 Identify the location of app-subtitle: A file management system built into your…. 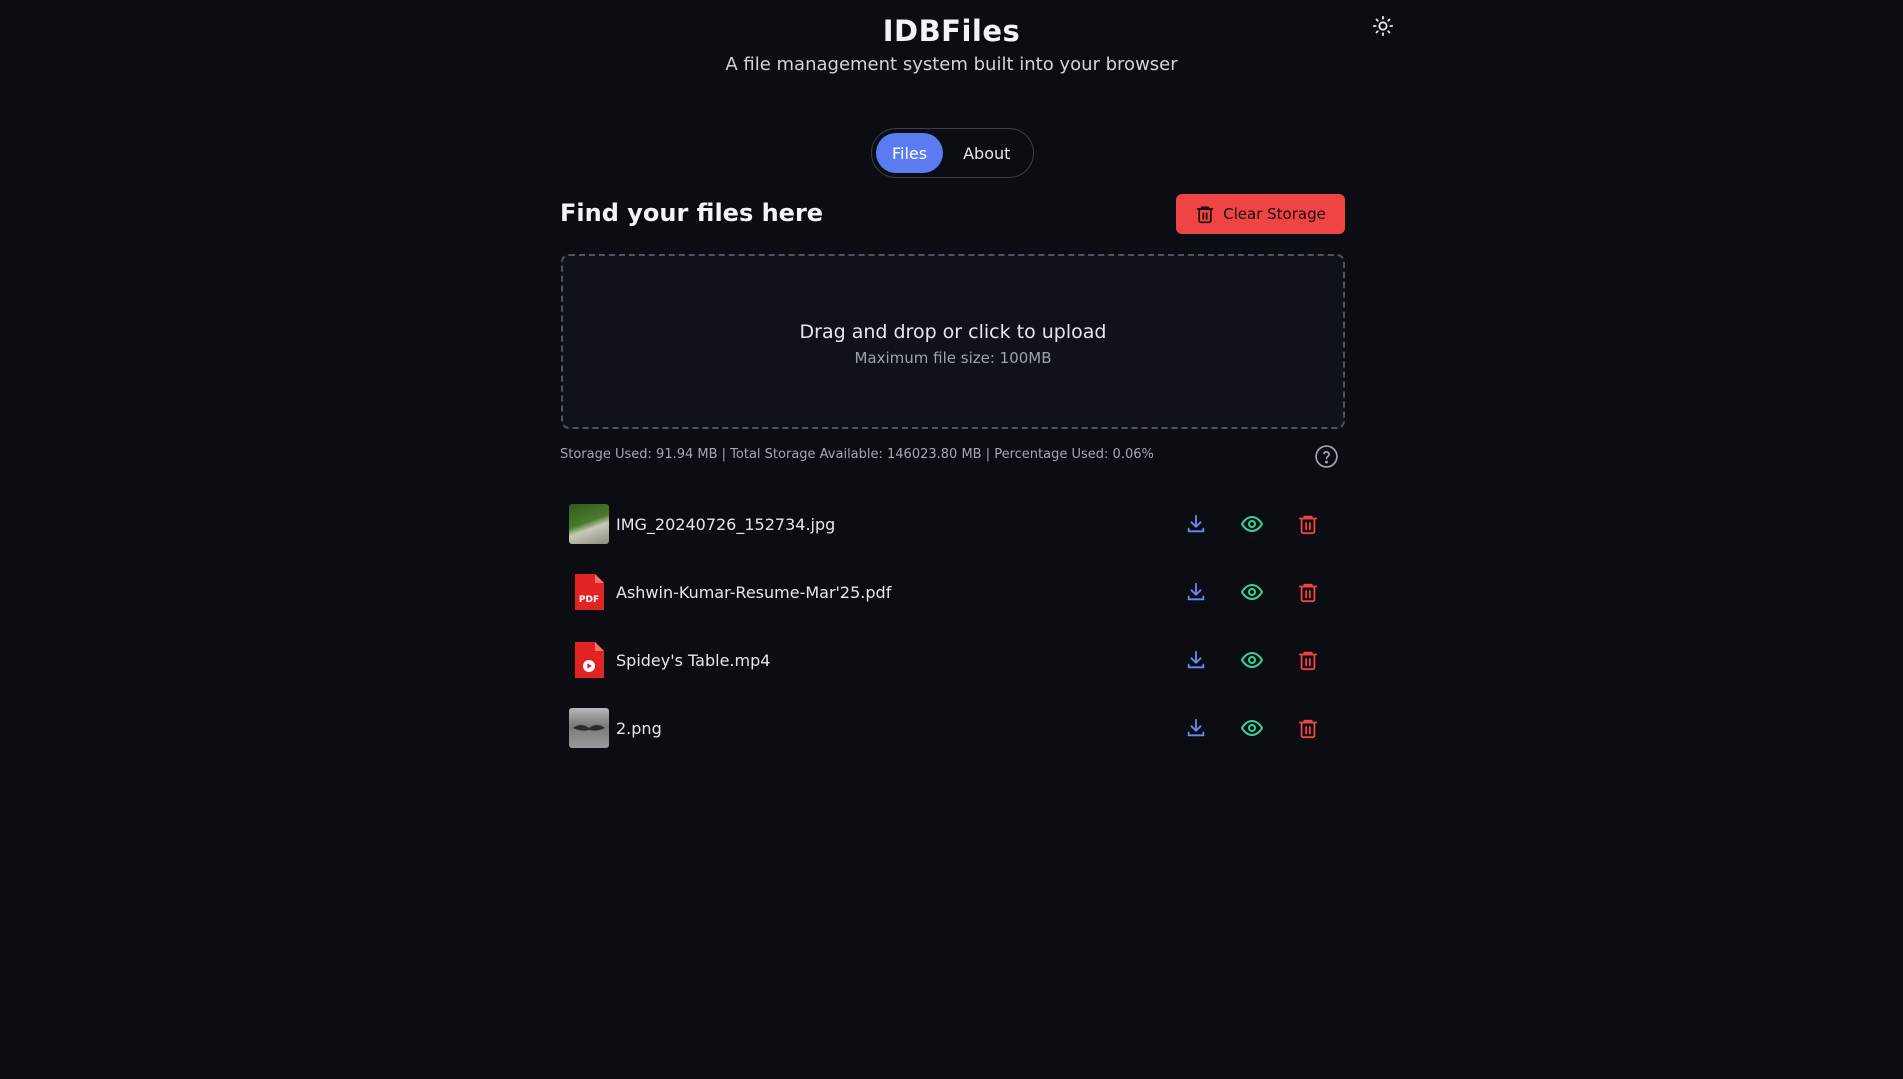
(951, 64).